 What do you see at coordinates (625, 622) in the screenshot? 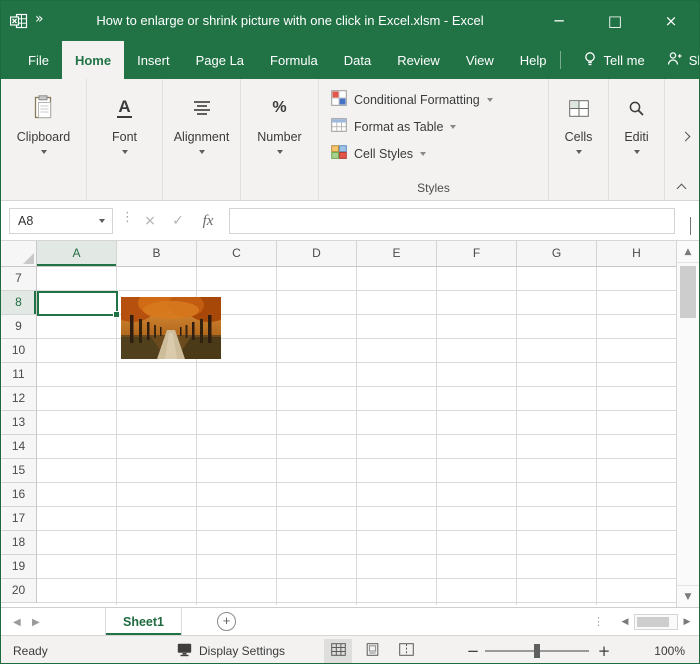
I see `scroll-left-arrow: ◀` at bounding box center [625, 622].